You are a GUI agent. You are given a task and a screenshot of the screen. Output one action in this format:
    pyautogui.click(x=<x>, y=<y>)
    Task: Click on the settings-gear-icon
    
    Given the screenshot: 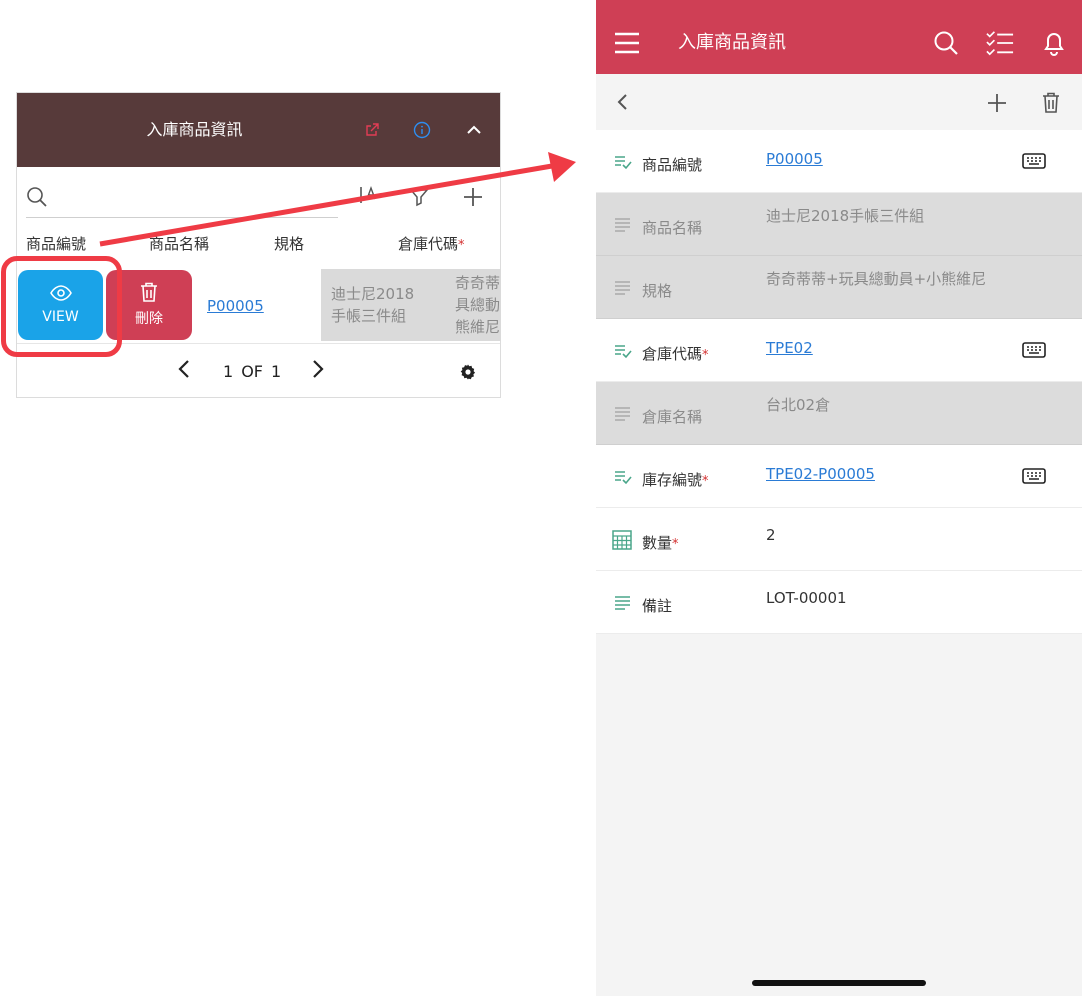 What is the action you would take?
    pyautogui.click(x=468, y=374)
    